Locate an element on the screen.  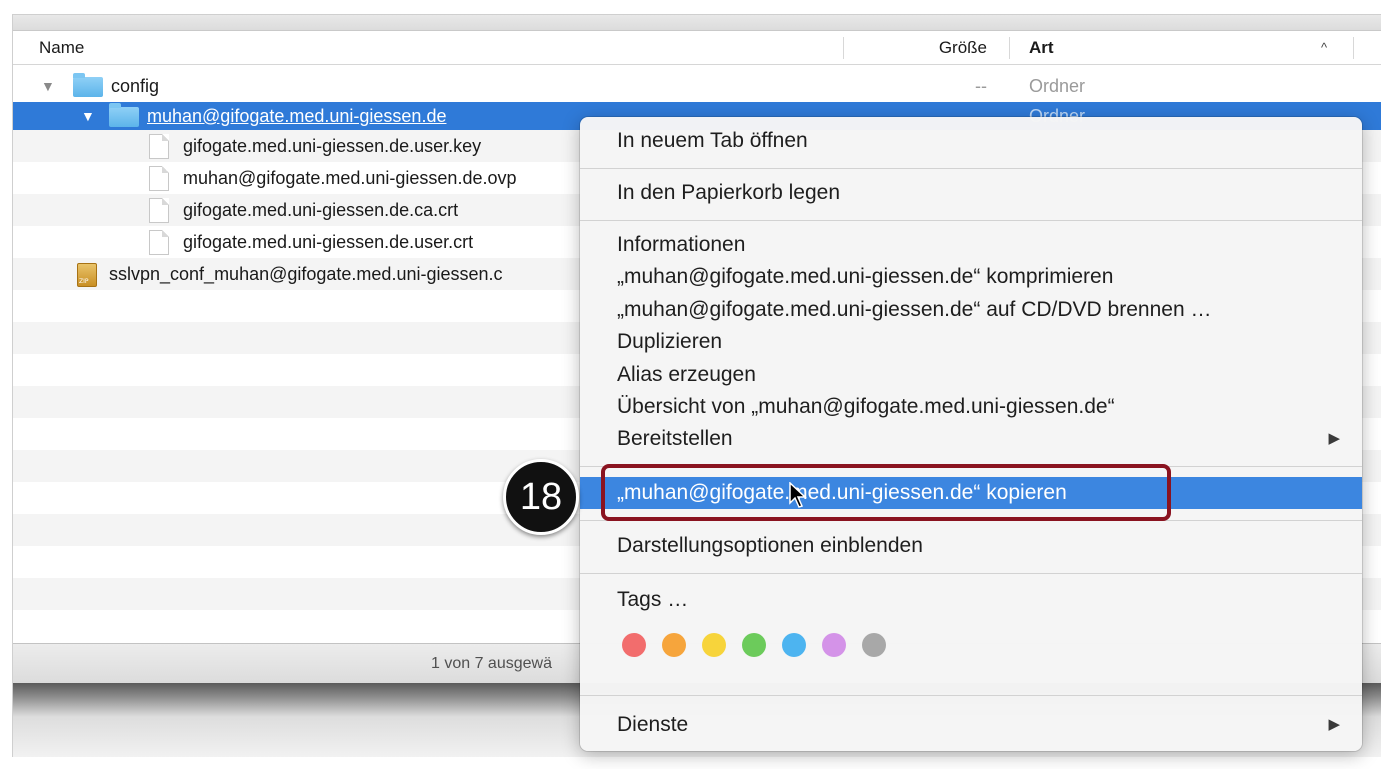
tag-gray-dot is located at coordinates (874, 645).